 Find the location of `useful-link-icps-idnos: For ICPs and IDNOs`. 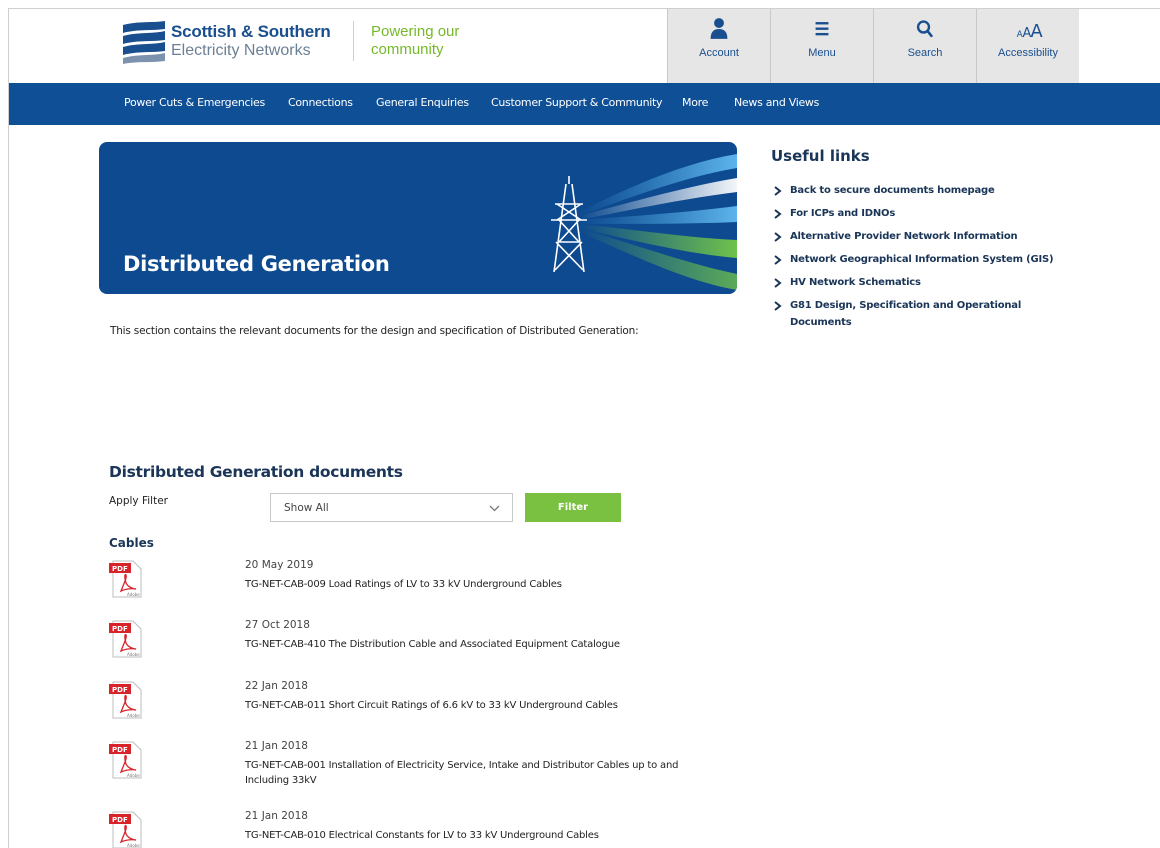

useful-link-icps-idnos: For ICPs and IDNOs is located at coordinates (918, 213).